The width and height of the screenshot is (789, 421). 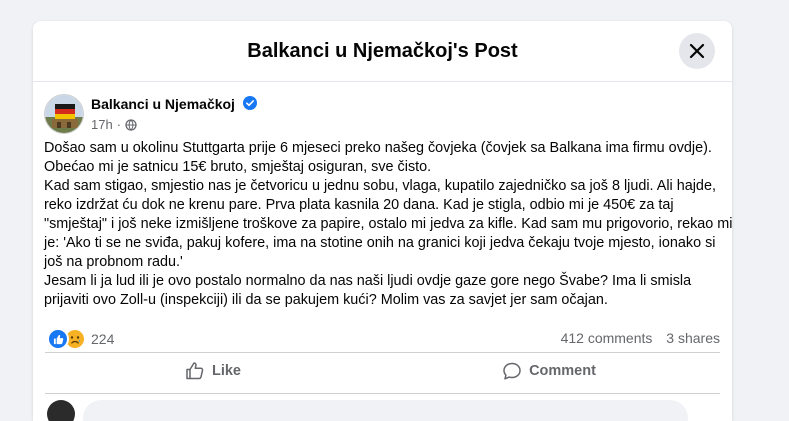 What do you see at coordinates (103, 339) in the screenshot?
I see `reaction-count: 224` at bounding box center [103, 339].